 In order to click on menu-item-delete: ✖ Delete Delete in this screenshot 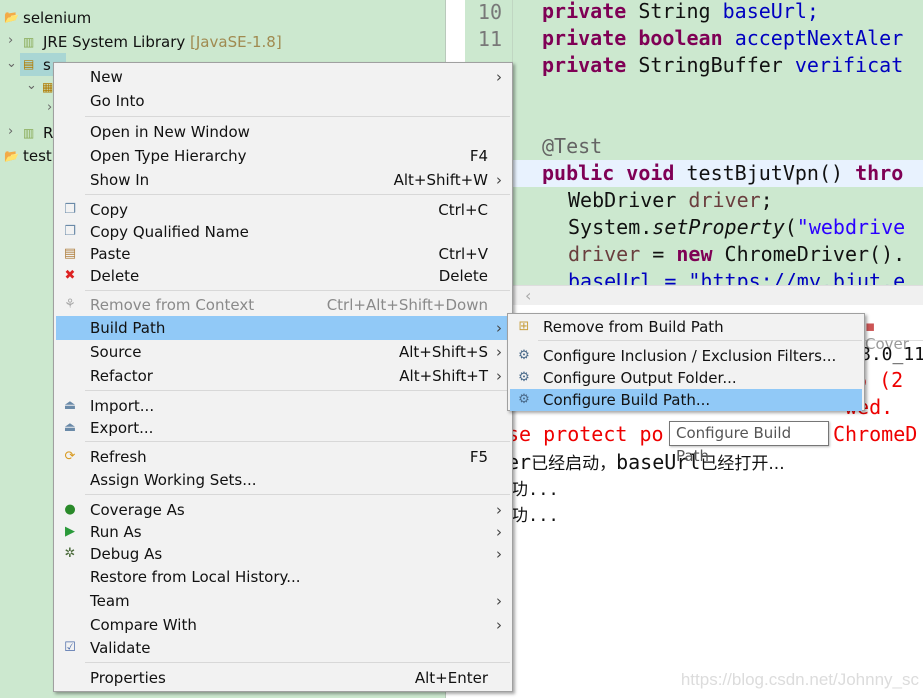, I will do `click(283, 276)`.